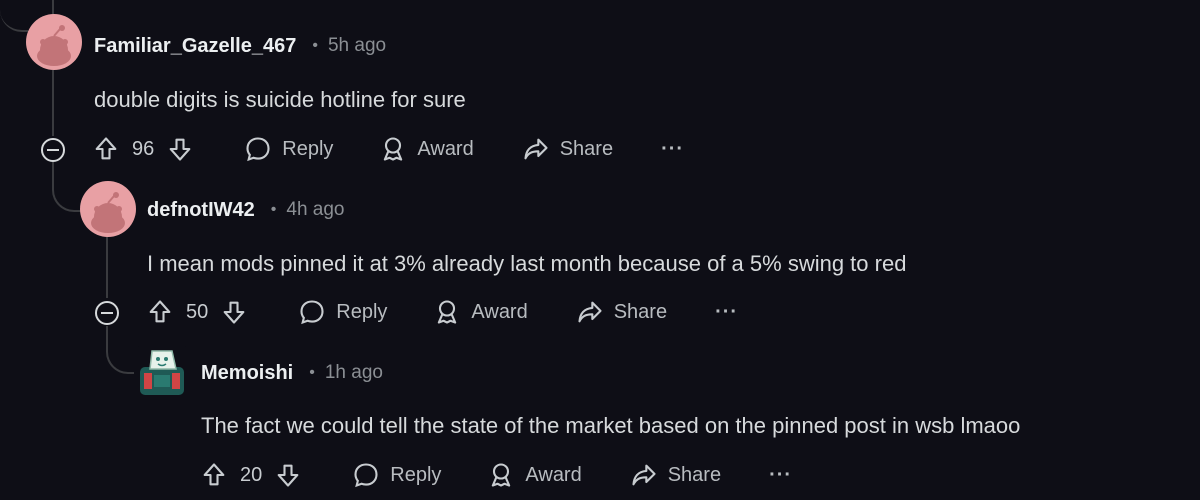 The width and height of the screenshot is (1200, 500). I want to click on timestamp: 4h ago, so click(315, 210).